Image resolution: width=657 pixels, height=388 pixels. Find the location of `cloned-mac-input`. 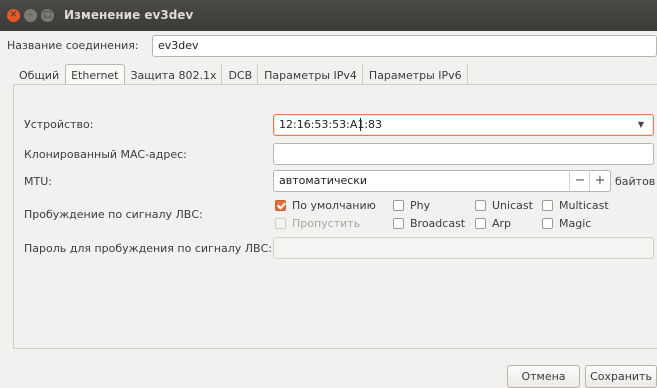

cloned-mac-input is located at coordinates (463, 154).